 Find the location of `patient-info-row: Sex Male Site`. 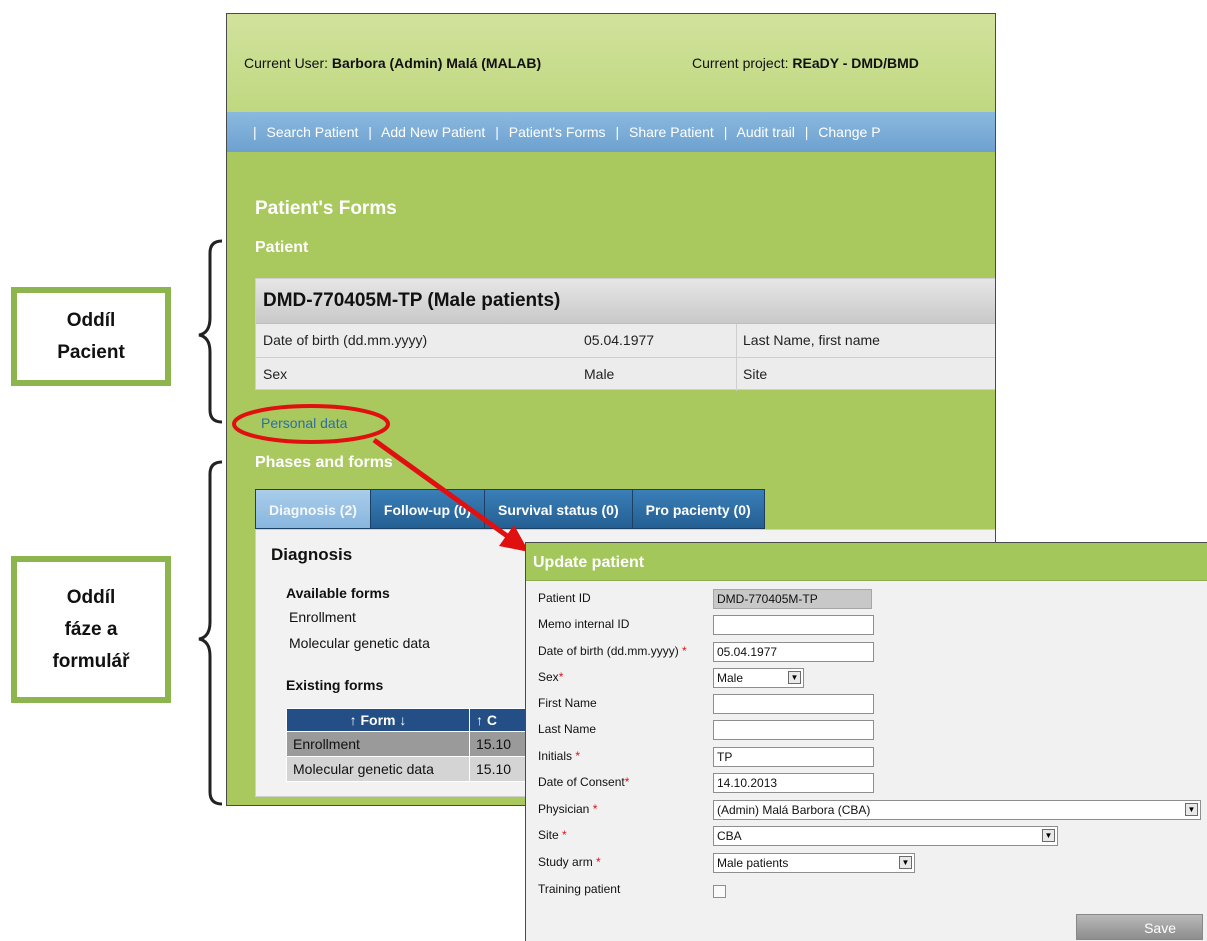

patient-info-row: Sex Male Site is located at coordinates (625, 374).